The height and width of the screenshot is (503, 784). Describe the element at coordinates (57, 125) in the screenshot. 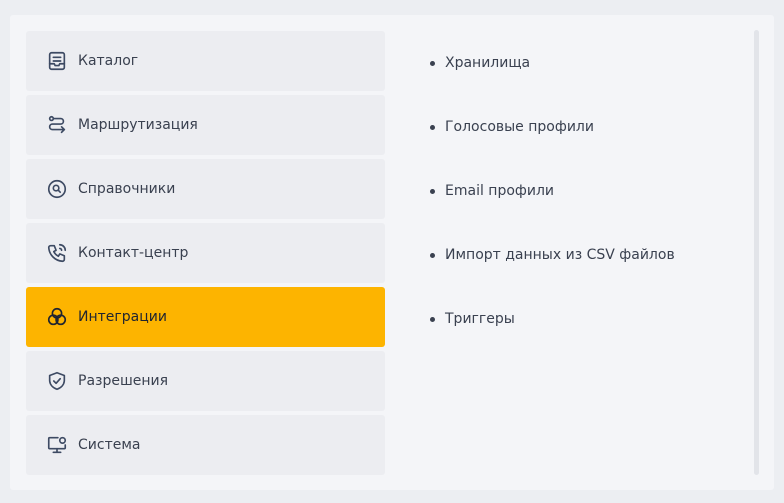

I see `routing-icon` at that location.